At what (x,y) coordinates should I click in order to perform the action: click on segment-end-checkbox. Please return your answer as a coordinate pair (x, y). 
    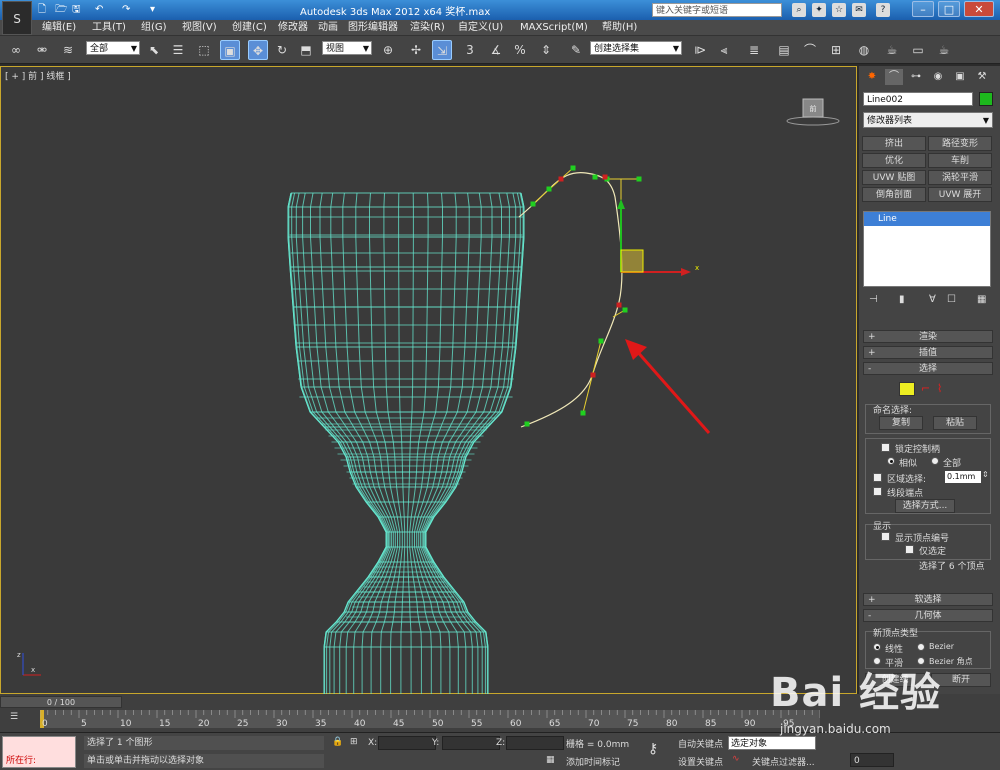
    Looking at the image, I should click on (877, 491).